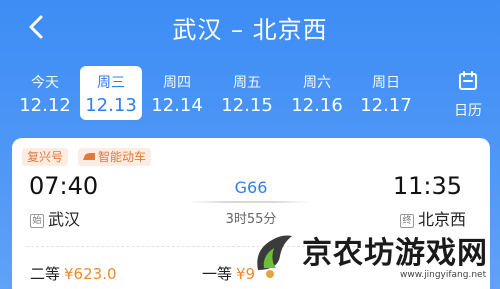  What do you see at coordinates (386, 93) in the screenshot?
I see `date-tab: 周日 12.17` at bounding box center [386, 93].